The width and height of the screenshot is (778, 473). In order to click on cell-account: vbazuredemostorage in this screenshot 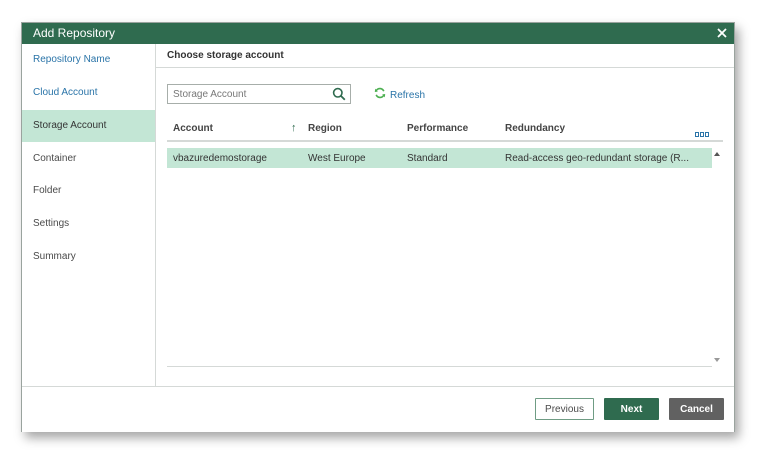, I will do `click(220, 158)`.